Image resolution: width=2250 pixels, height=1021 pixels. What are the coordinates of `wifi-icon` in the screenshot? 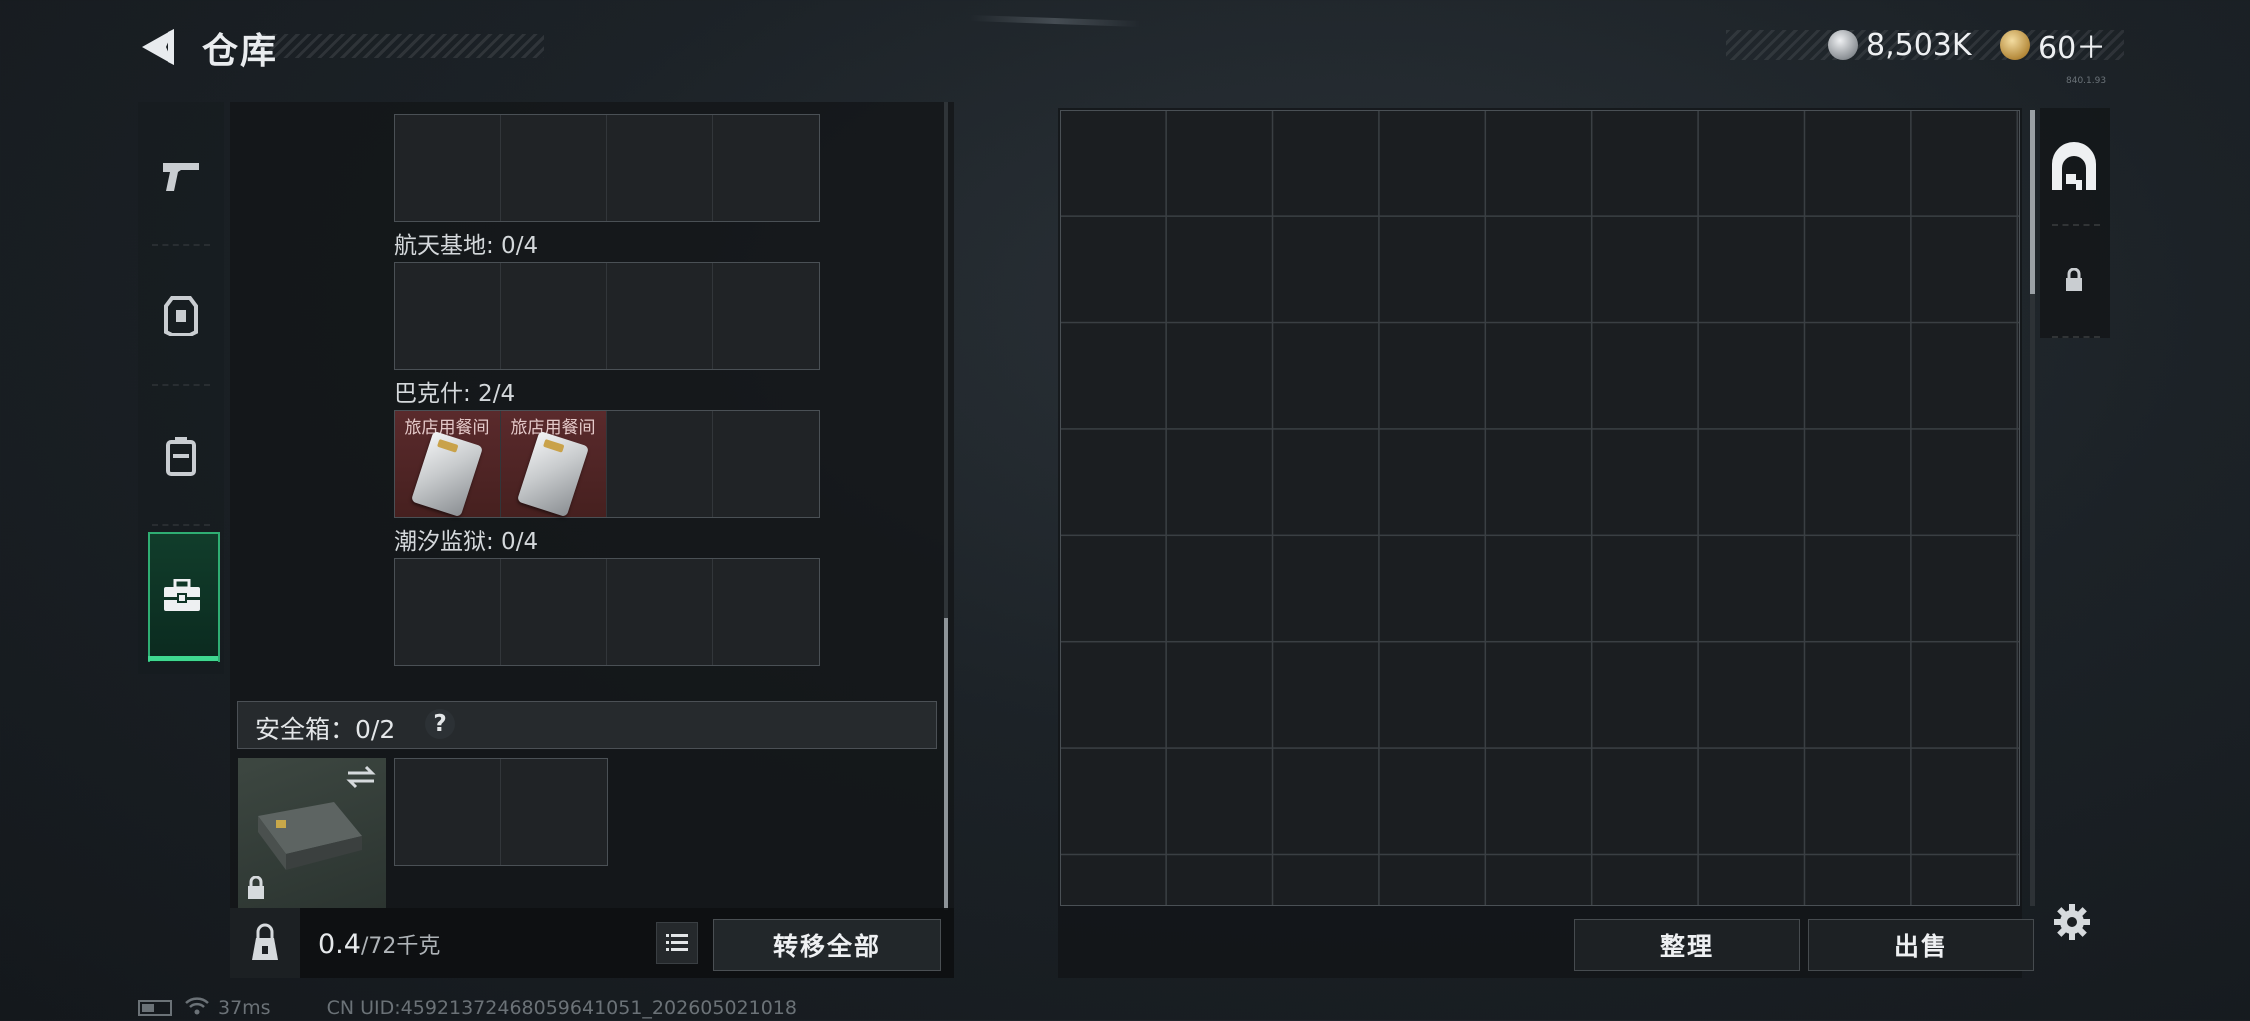 It's located at (197, 1008).